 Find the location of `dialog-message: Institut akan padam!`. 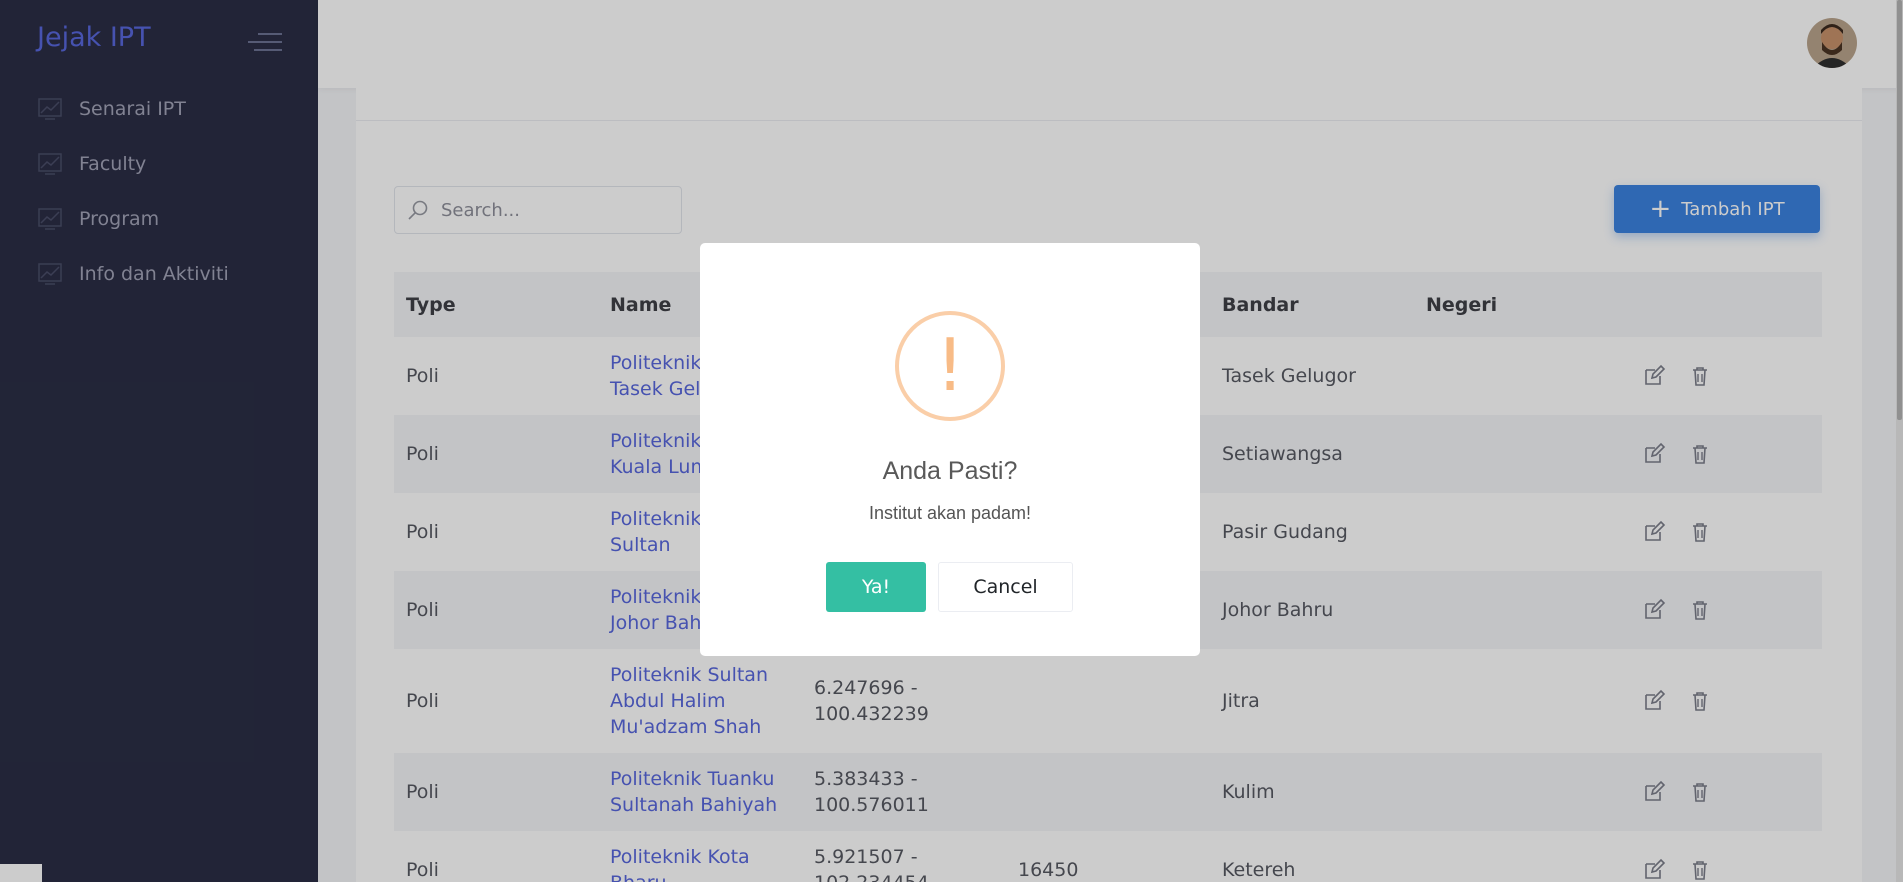

dialog-message: Institut akan padam! is located at coordinates (950, 513).